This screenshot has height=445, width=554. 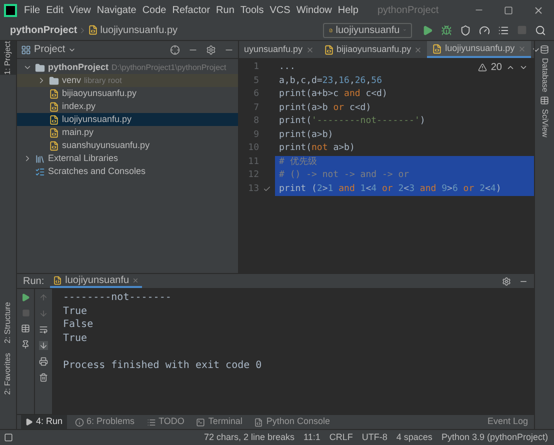 I want to click on tool-window-tab: 6: Problems, so click(x=104, y=422).